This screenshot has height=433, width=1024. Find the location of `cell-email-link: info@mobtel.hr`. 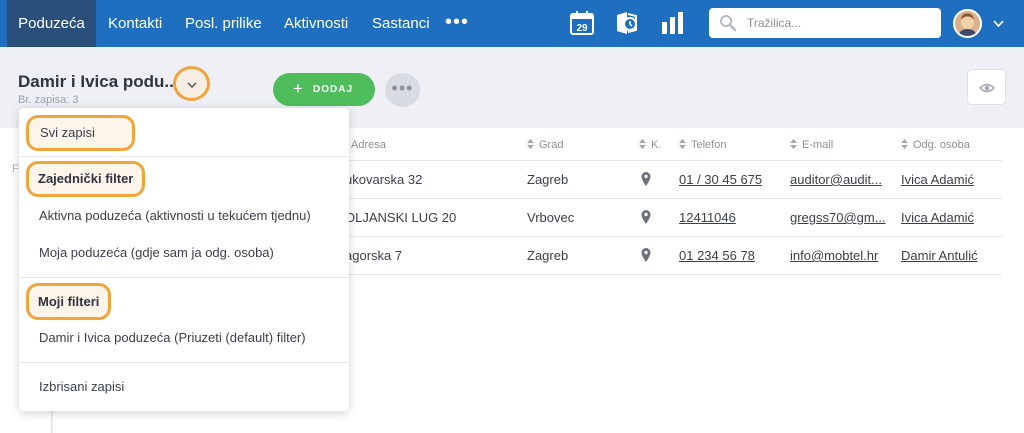

cell-email-link: info@mobtel.hr is located at coordinates (840, 255).